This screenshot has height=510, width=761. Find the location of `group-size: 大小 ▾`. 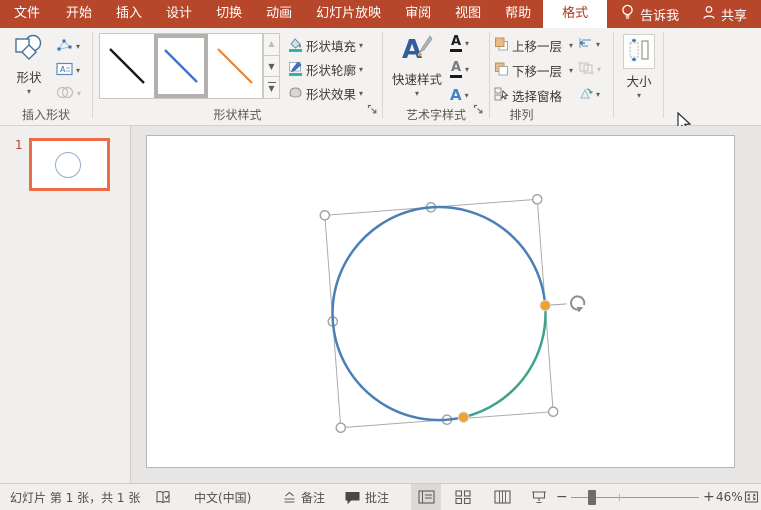

group-size: 大小 ▾ is located at coordinates (638, 77).